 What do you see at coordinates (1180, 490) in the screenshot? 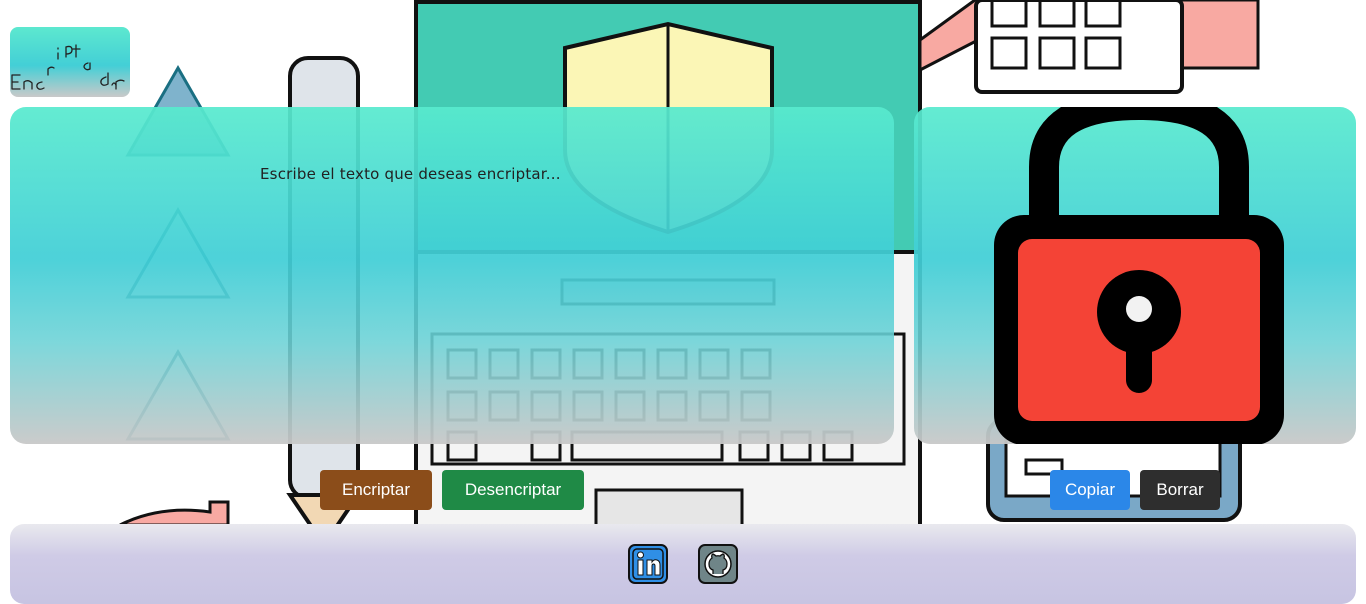
I see `clear-button: Borrar` at bounding box center [1180, 490].